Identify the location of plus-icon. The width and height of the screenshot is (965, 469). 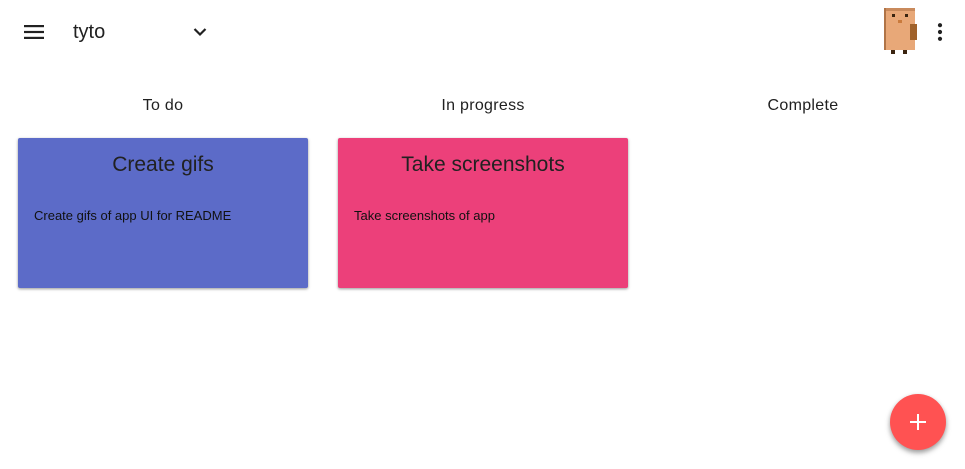
(918, 422).